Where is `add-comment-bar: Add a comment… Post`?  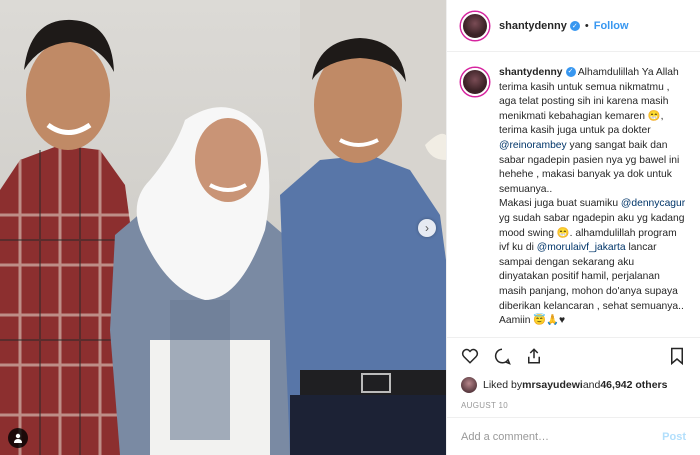
add-comment-bar: Add a comment… Post is located at coordinates (573, 436).